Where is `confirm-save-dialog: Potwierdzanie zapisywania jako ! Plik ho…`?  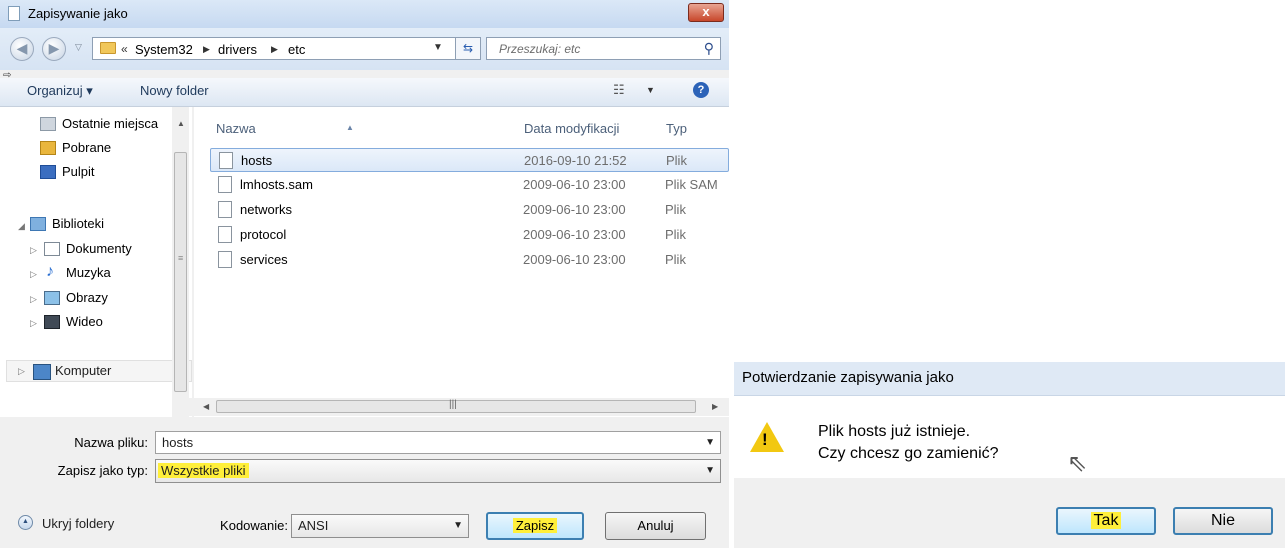 confirm-save-dialog: Potwierdzanie zapisywania jako ! Plik ho… is located at coordinates (1009, 455).